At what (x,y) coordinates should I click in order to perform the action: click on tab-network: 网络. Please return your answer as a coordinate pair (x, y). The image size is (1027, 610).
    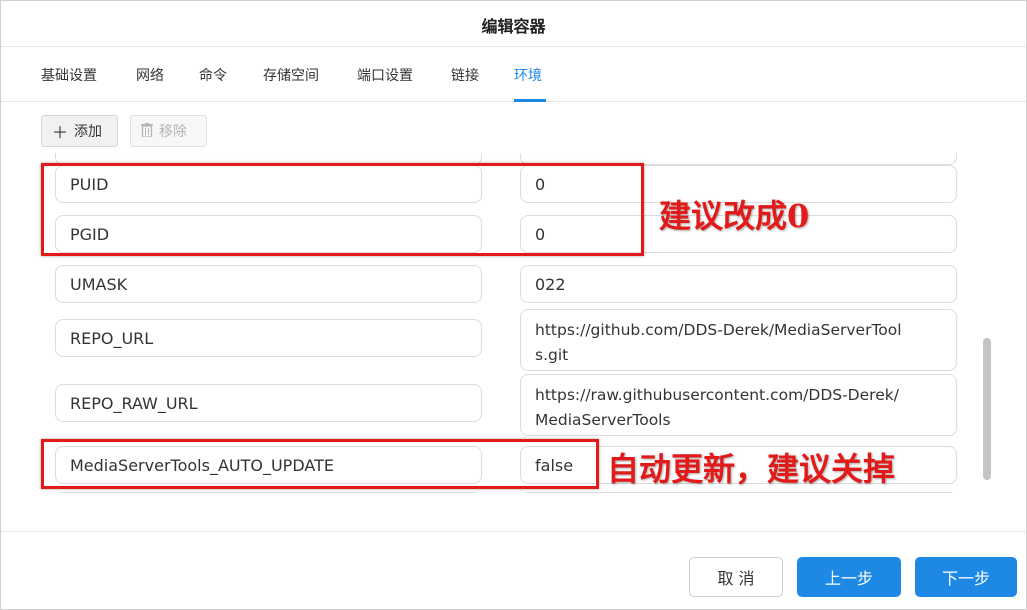
    Looking at the image, I should click on (150, 75).